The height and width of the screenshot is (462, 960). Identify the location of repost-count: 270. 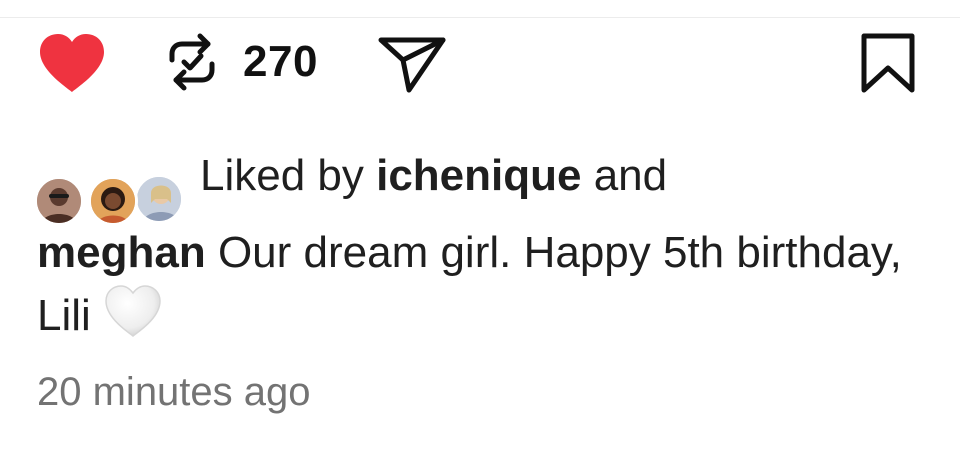
(280, 61).